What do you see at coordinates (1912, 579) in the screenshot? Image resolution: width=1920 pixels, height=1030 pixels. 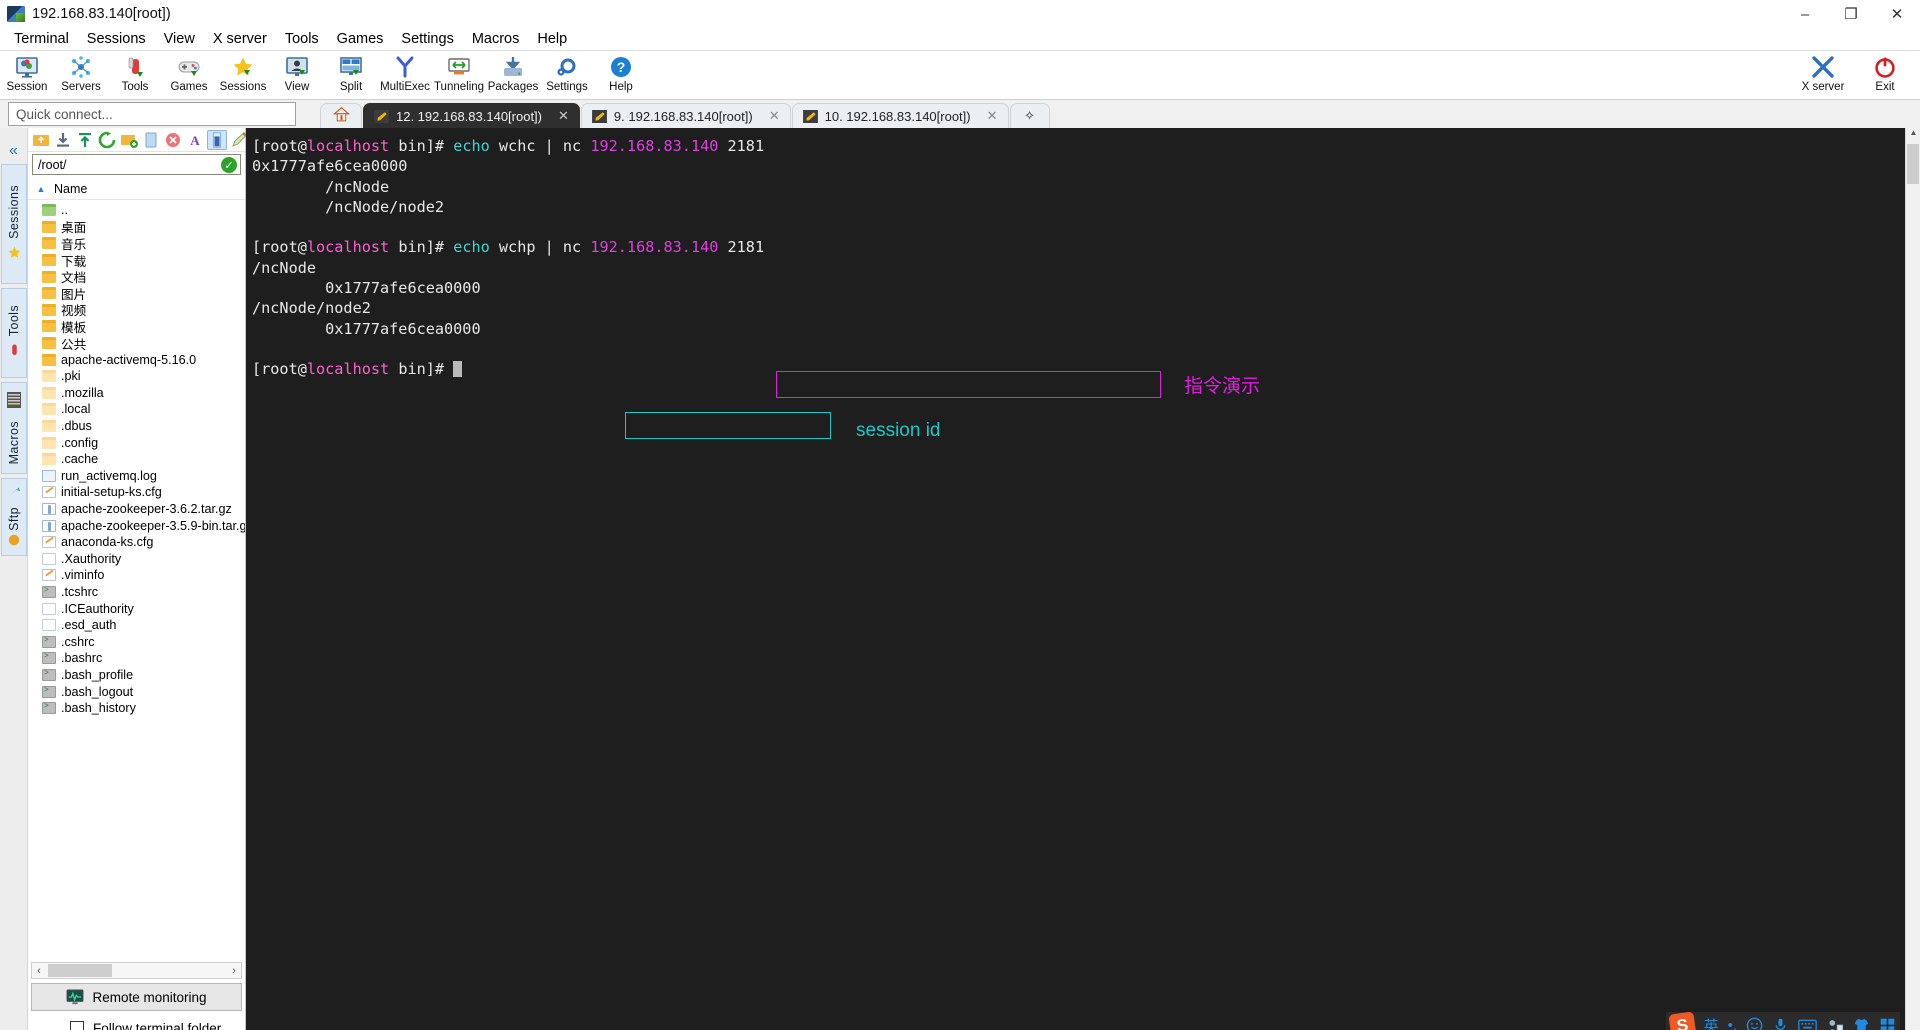 I see `terminal-vertical-scrollbar: ▲ ▼` at bounding box center [1912, 579].